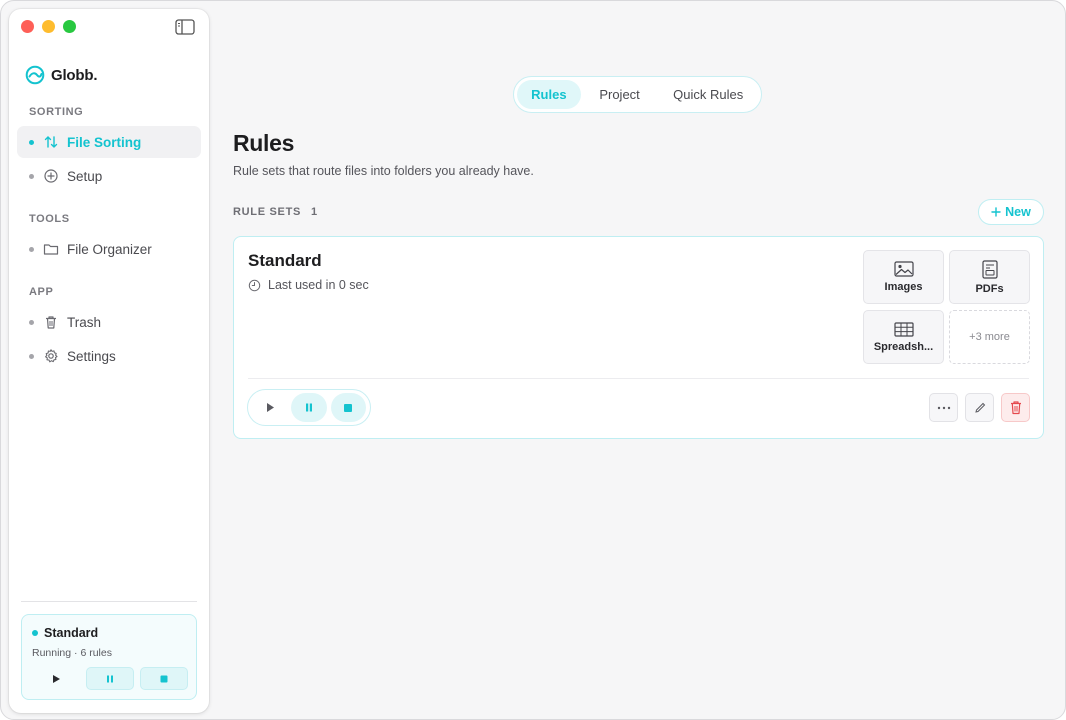 Image resolution: width=1066 pixels, height=720 pixels. I want to click on ellipsis-icon, so click(943, 407).